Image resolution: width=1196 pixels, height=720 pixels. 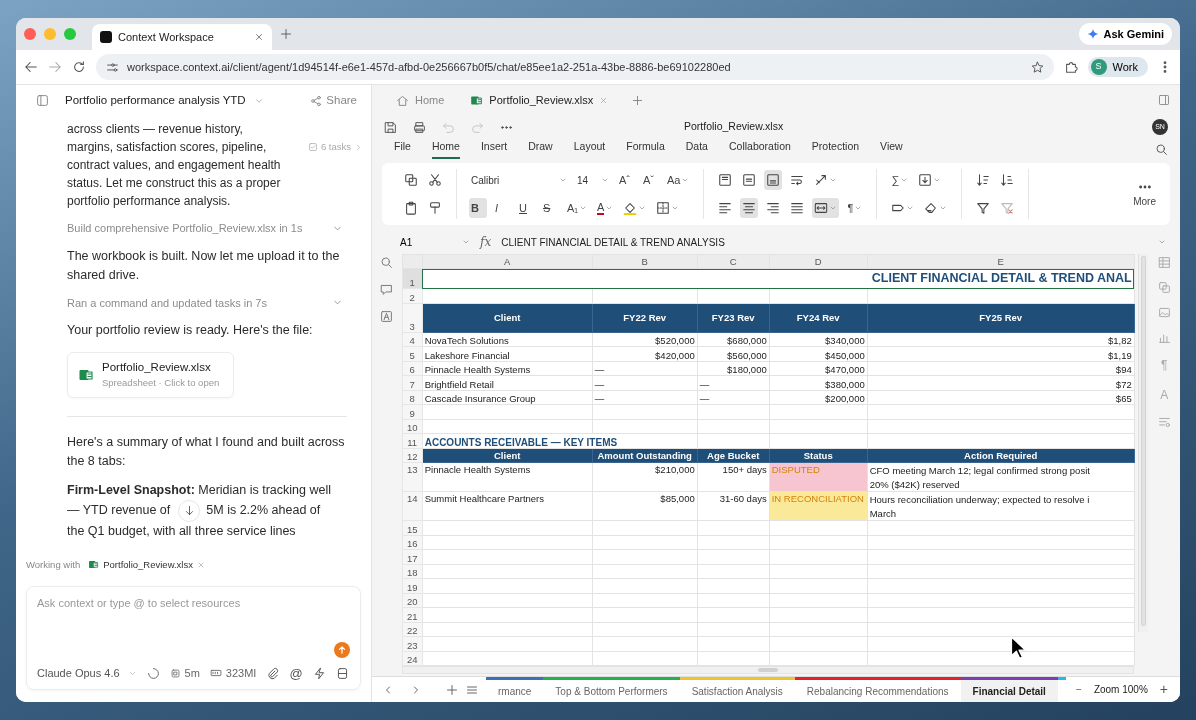 I want to click on sheet-tab: Satisfaction Analysis, so click(x=737, y=689).